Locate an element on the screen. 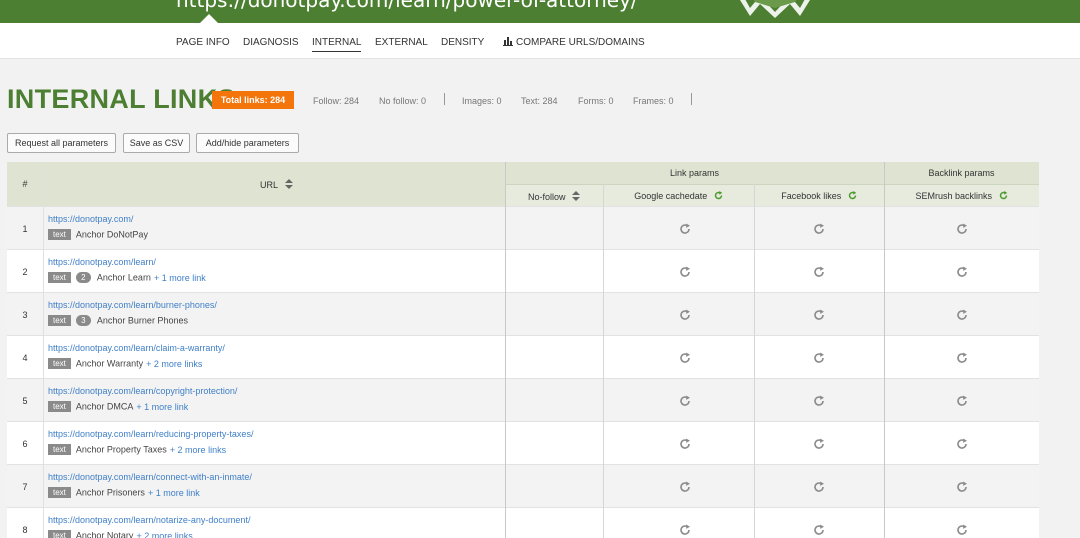 This screenshot has width=1080, height=538. request-all-parameters-button: Request all parameters is located at coordinates (61, 143).